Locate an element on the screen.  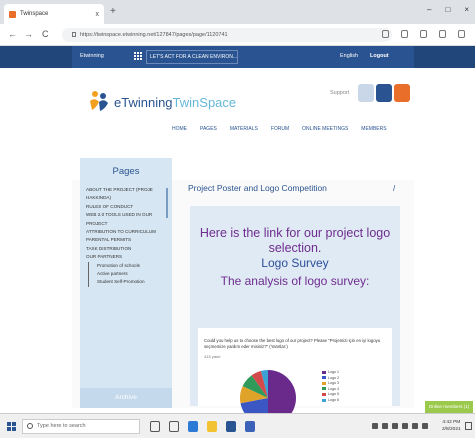
logo-survey-link: Logo Survey is located at coordinates (295, 263).